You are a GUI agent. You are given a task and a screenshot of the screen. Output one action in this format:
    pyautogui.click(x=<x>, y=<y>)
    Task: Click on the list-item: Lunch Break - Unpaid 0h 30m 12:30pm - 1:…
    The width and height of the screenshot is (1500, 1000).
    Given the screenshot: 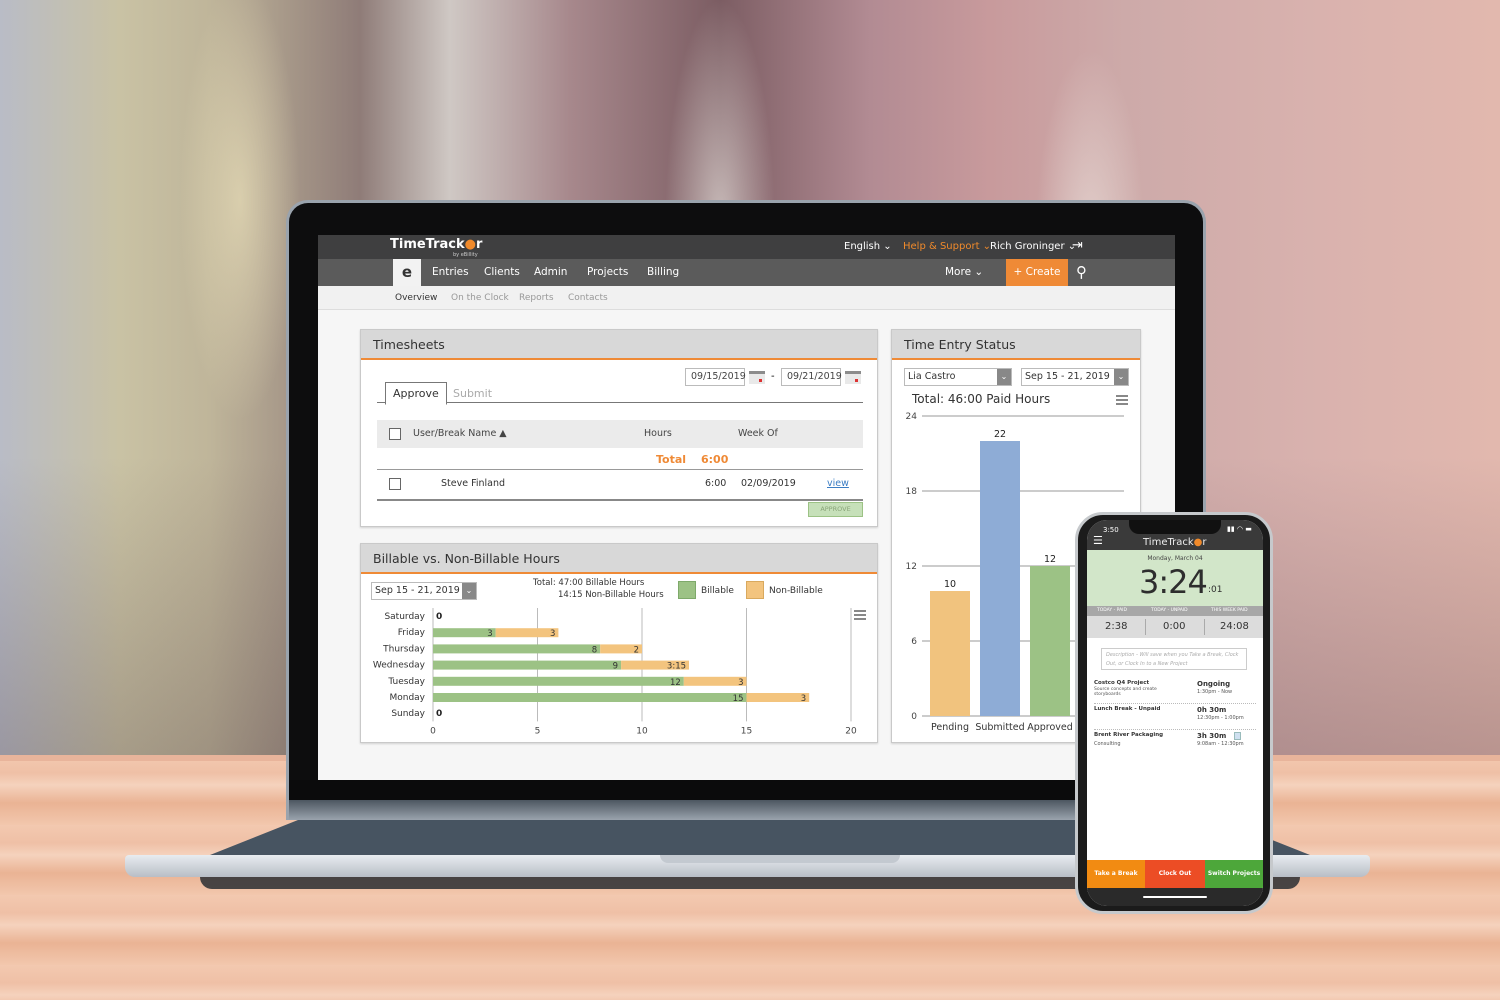 What is the action you would take?
    pyautogui.click(x=1175, y=718)
    